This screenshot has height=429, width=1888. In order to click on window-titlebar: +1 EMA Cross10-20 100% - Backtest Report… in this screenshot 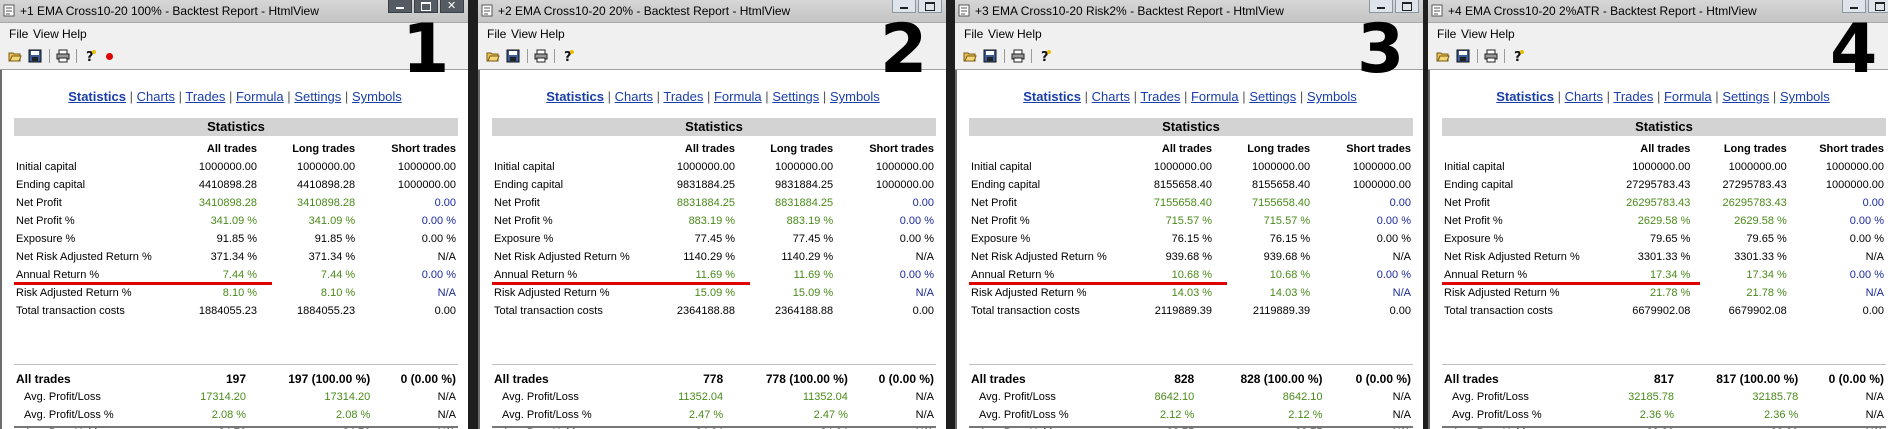, I will do `click(234, 11)`.